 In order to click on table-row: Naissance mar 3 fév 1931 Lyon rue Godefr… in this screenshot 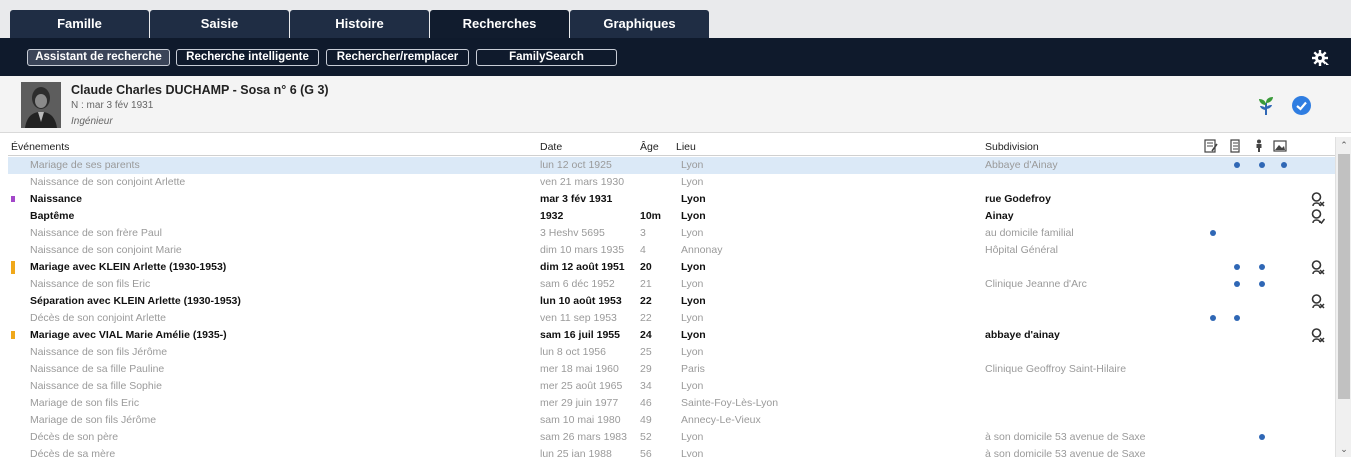, I will do `click(671, 199)`.